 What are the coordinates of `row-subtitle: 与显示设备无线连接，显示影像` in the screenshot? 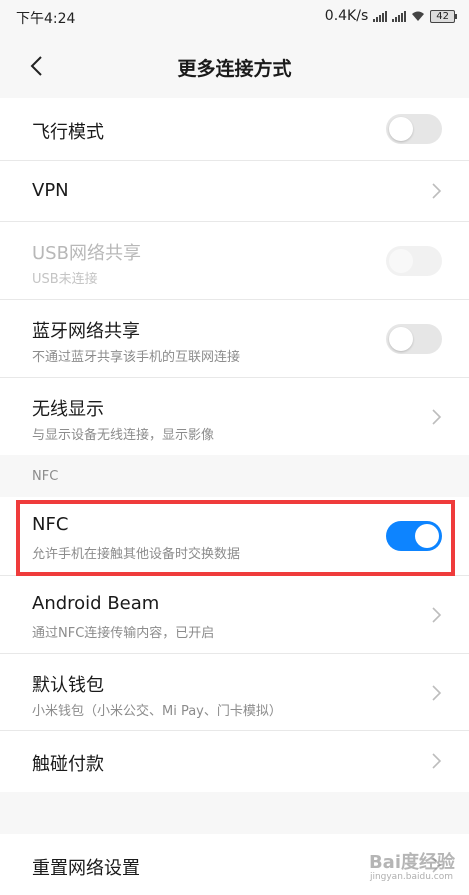 It's located at (123, 435).